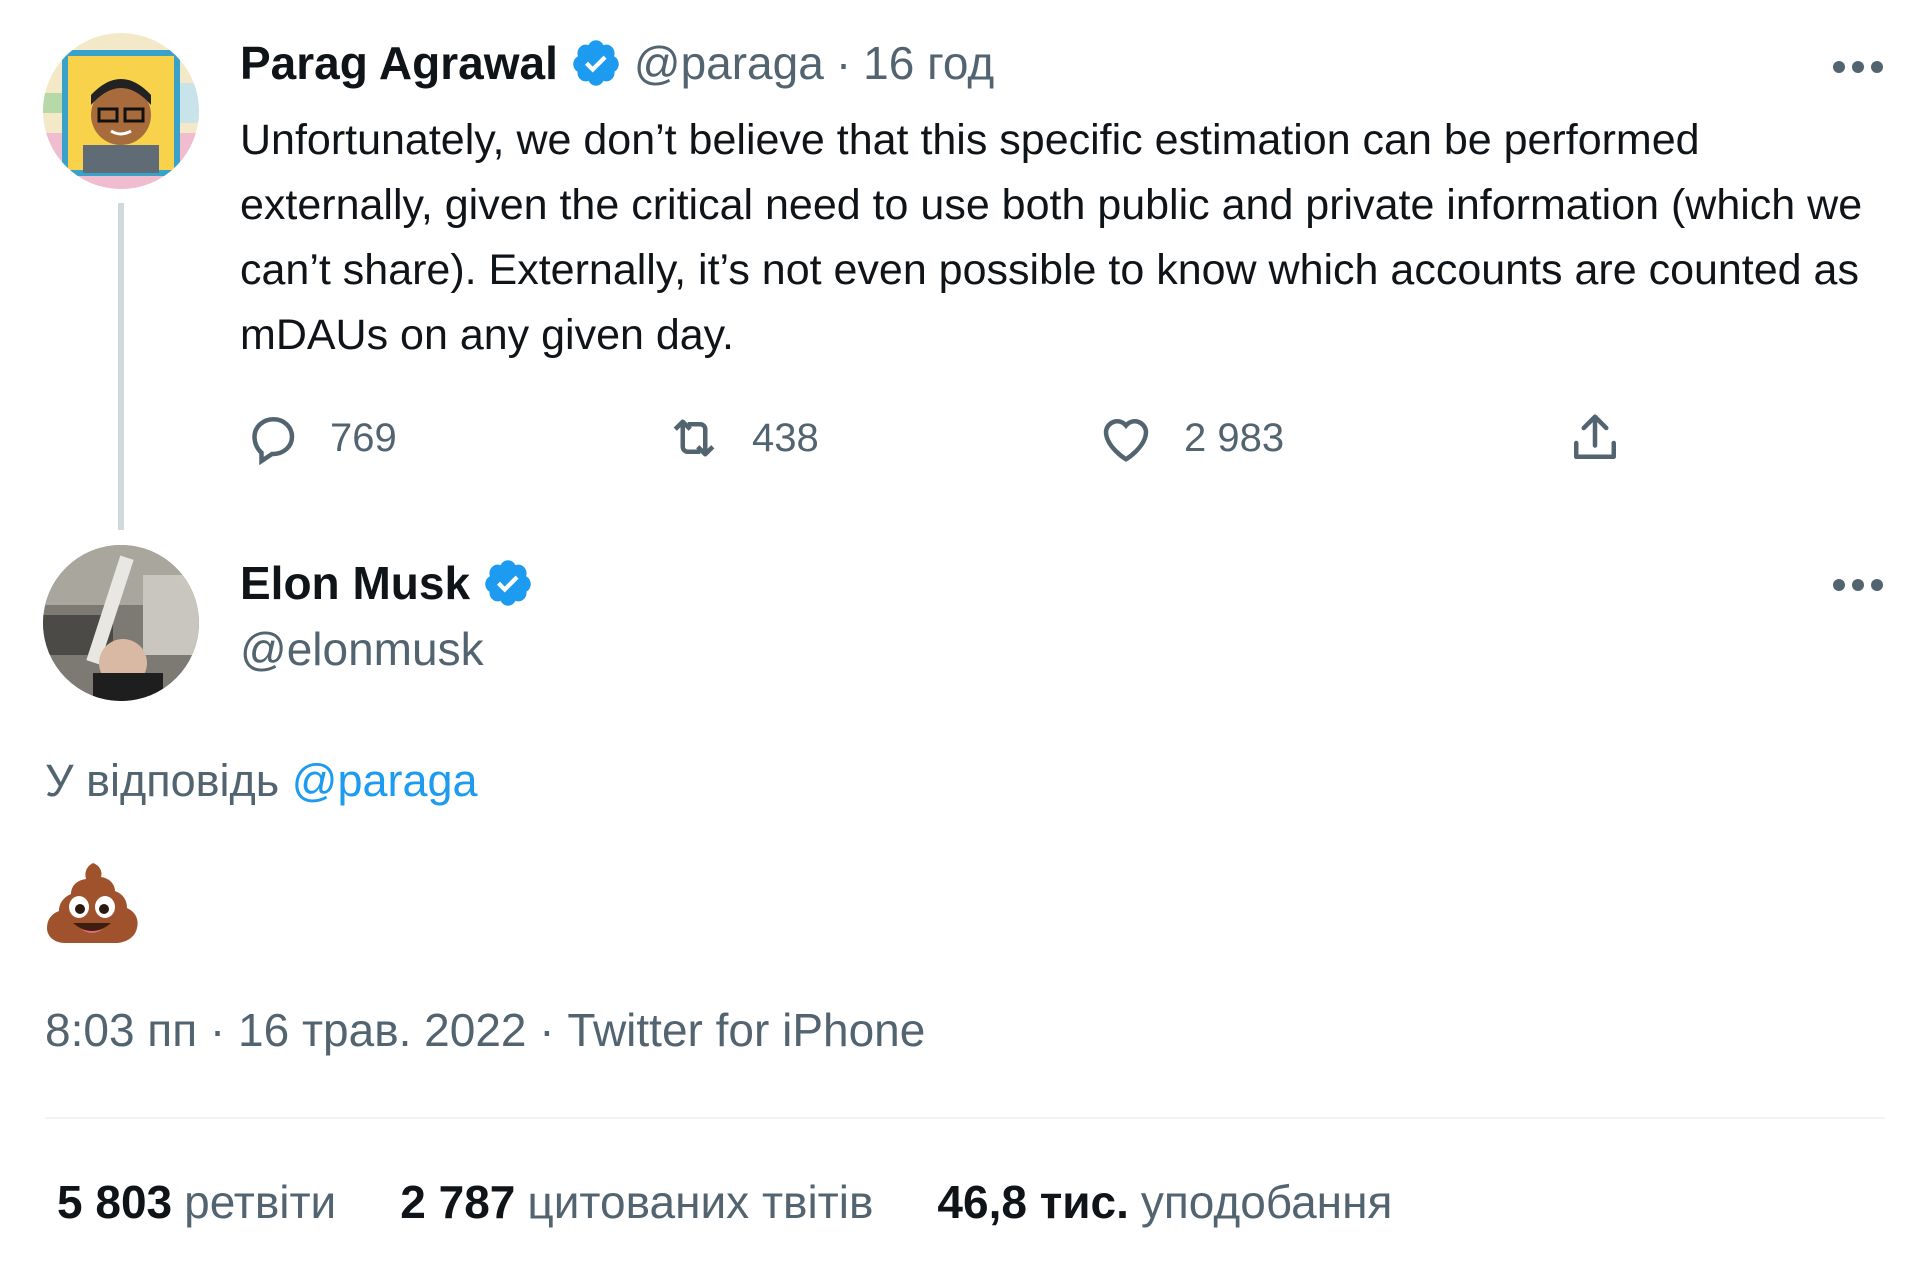 This screenshot has width=1920, height=1271. Describe the element at coordinates (700, 1202) in the screenshot. I see `quote-tweets-label: цитованих твітів` at that location.